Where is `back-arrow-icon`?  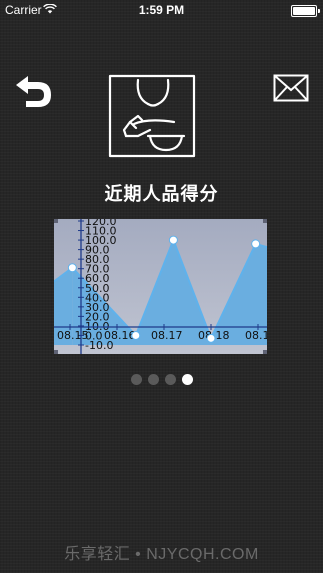
back-arrow-icon is located at coordinates (33, 91).